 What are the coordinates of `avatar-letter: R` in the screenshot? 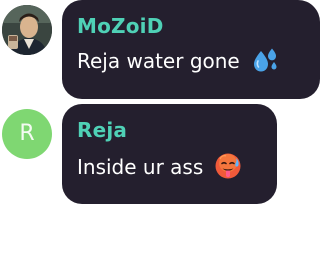 It's located at (27, 133).